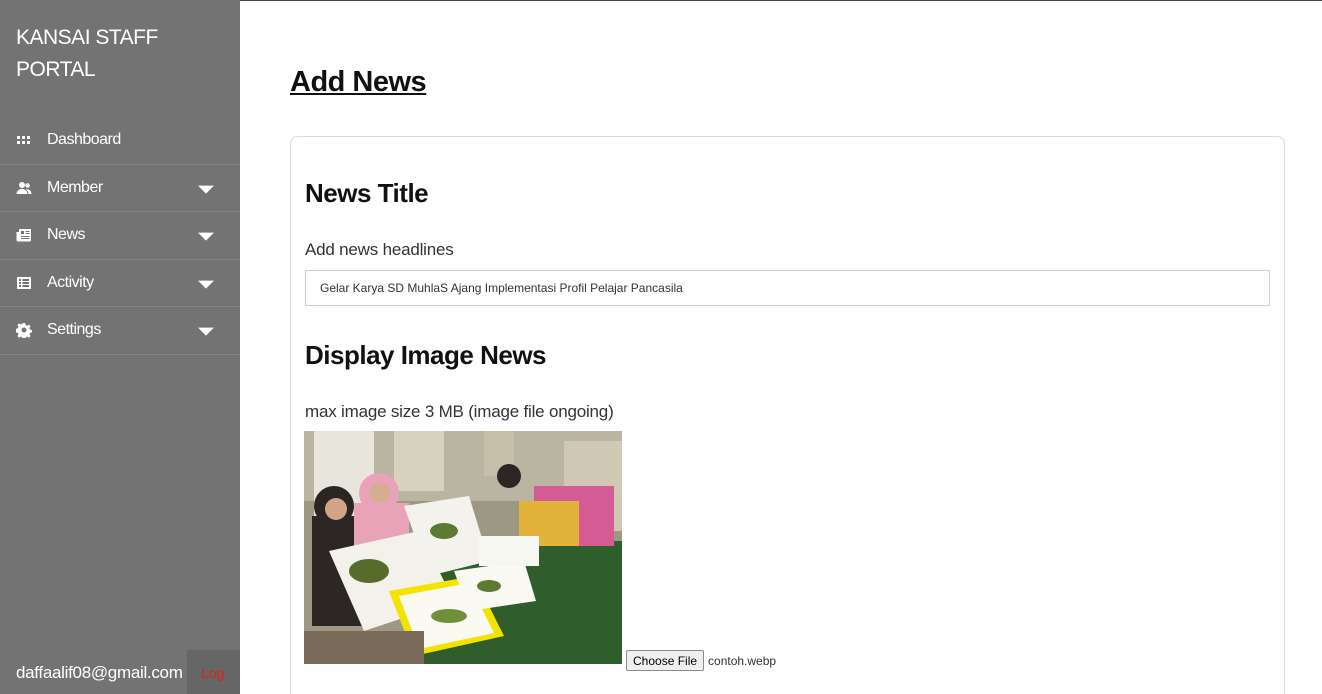  What do you see at coordinates (75, 187) in the screenshot?
I see `sidebar-item-label: Member` at bounding box center [75, 187].